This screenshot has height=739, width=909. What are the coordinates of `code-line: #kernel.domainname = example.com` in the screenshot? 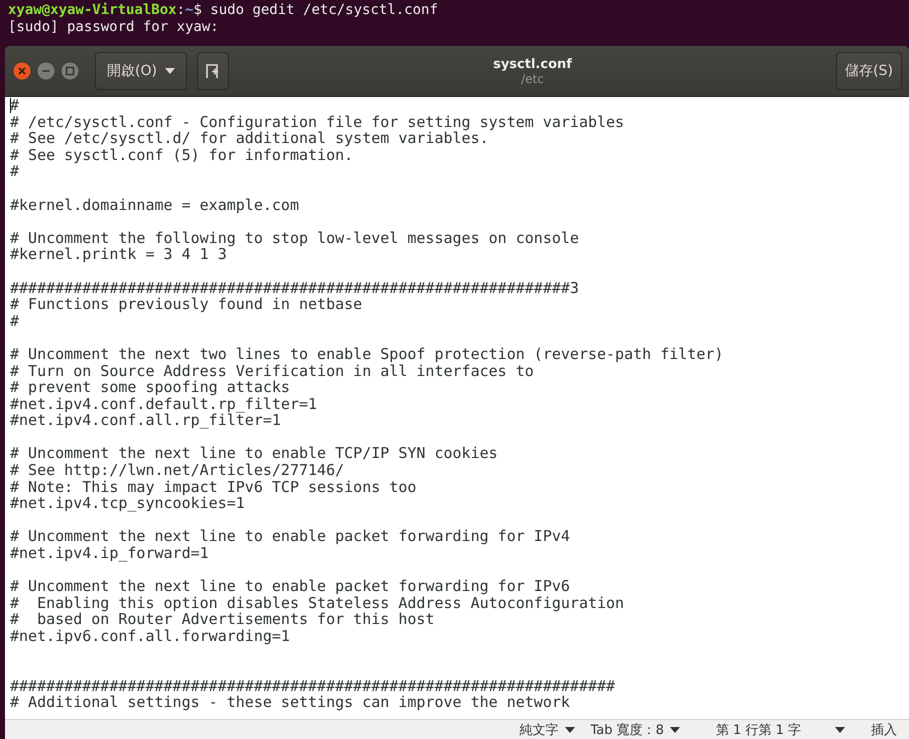 It's located at (154, 205).